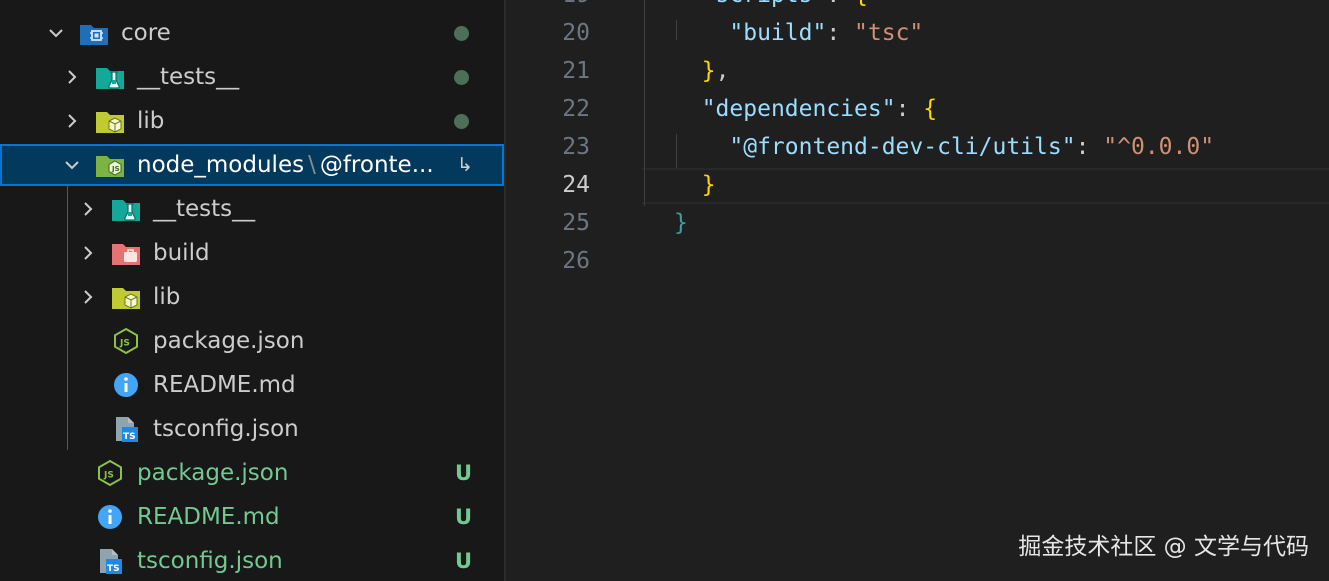  Describe the element at coordinates (576, 223) in the screenshot. I see `line-number: 25` at that location.